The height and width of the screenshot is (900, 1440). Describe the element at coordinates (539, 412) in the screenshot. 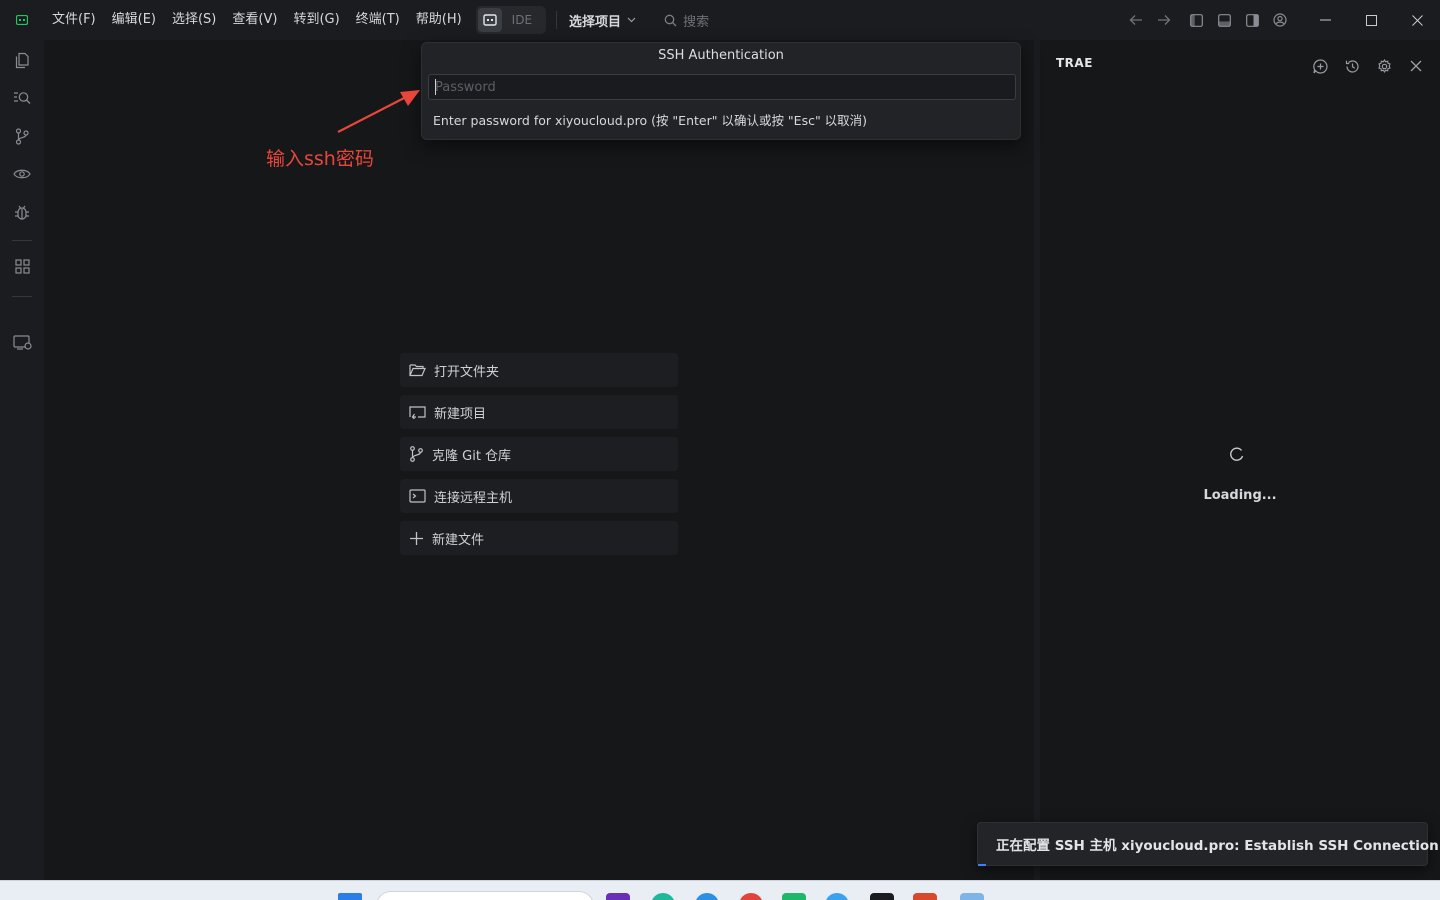

I see `new-project-button: 新建项目` at that location.